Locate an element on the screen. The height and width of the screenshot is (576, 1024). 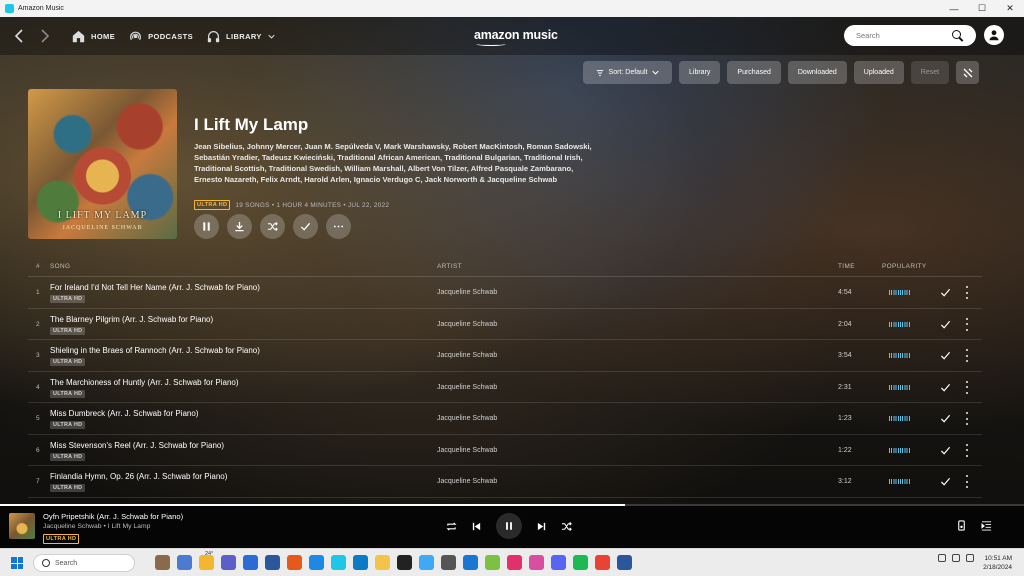
instagram-icon is located at coordinates (514, 562).